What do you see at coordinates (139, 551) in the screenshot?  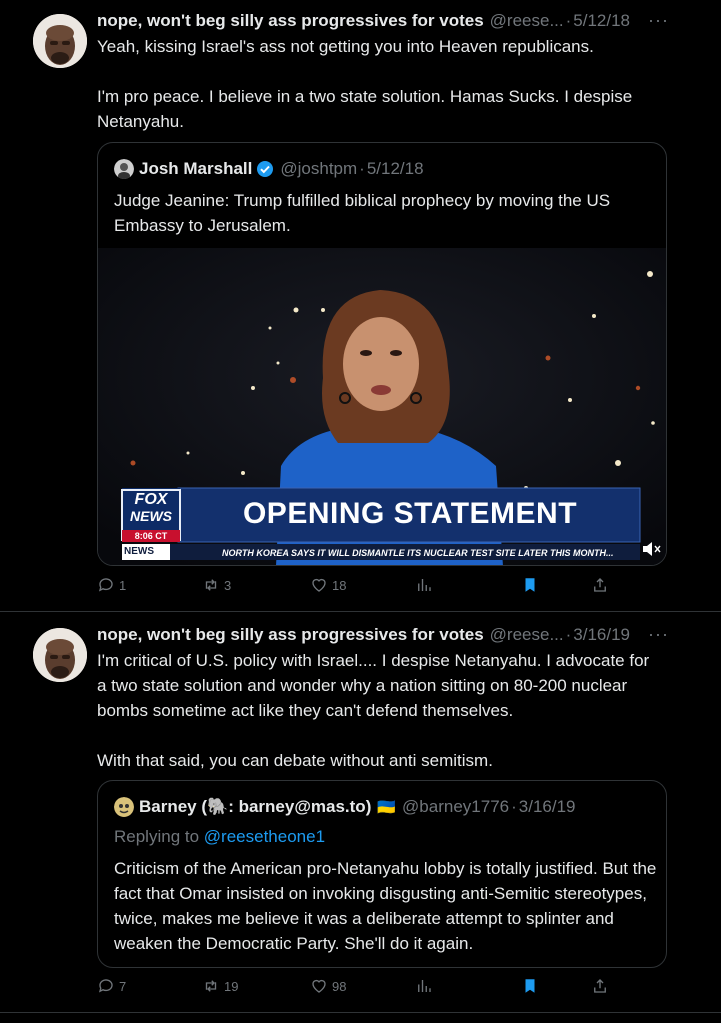 I see `ticker-label: NEWS` at bounding box center [139, 551].